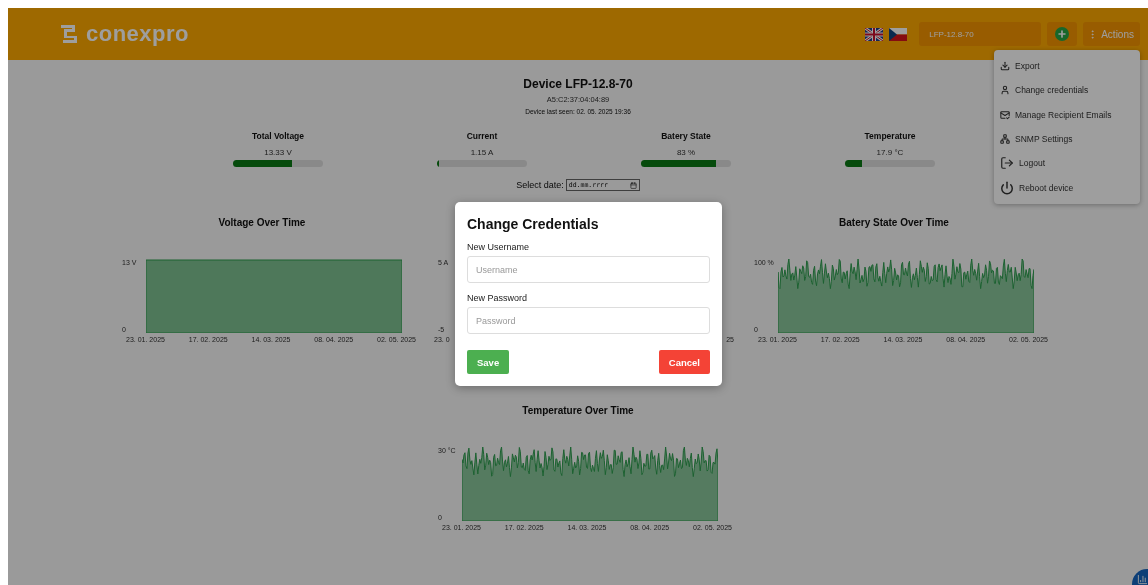  What do you see at coordinates (1067, 139) in the screenshot?
I see `menu-item: SNMP Settings` at bounding box center [1067, 139].